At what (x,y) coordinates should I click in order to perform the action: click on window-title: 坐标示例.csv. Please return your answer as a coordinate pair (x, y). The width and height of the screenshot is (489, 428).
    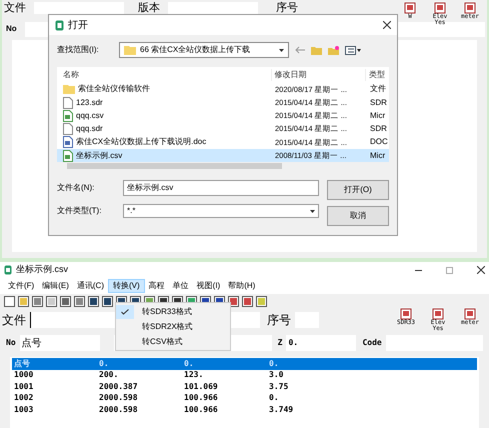
    Looking at the image, I should click on (42, 269).